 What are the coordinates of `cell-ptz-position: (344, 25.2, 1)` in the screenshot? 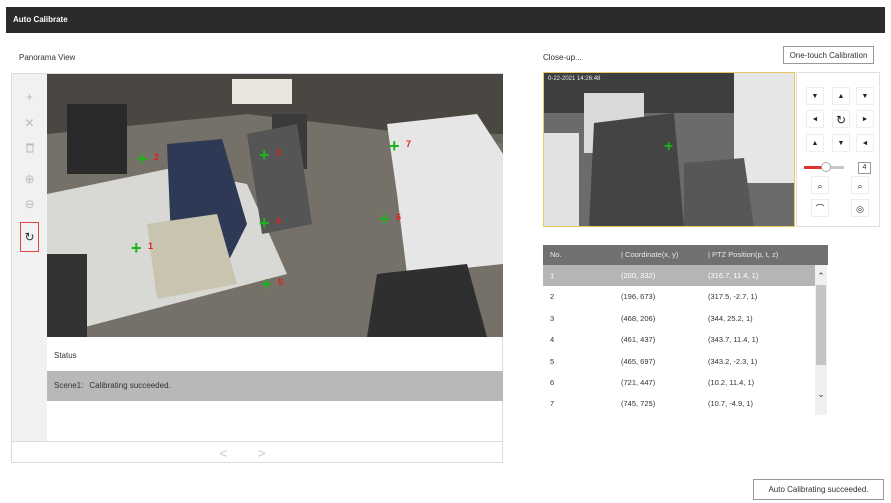 It's located at (730, 318).